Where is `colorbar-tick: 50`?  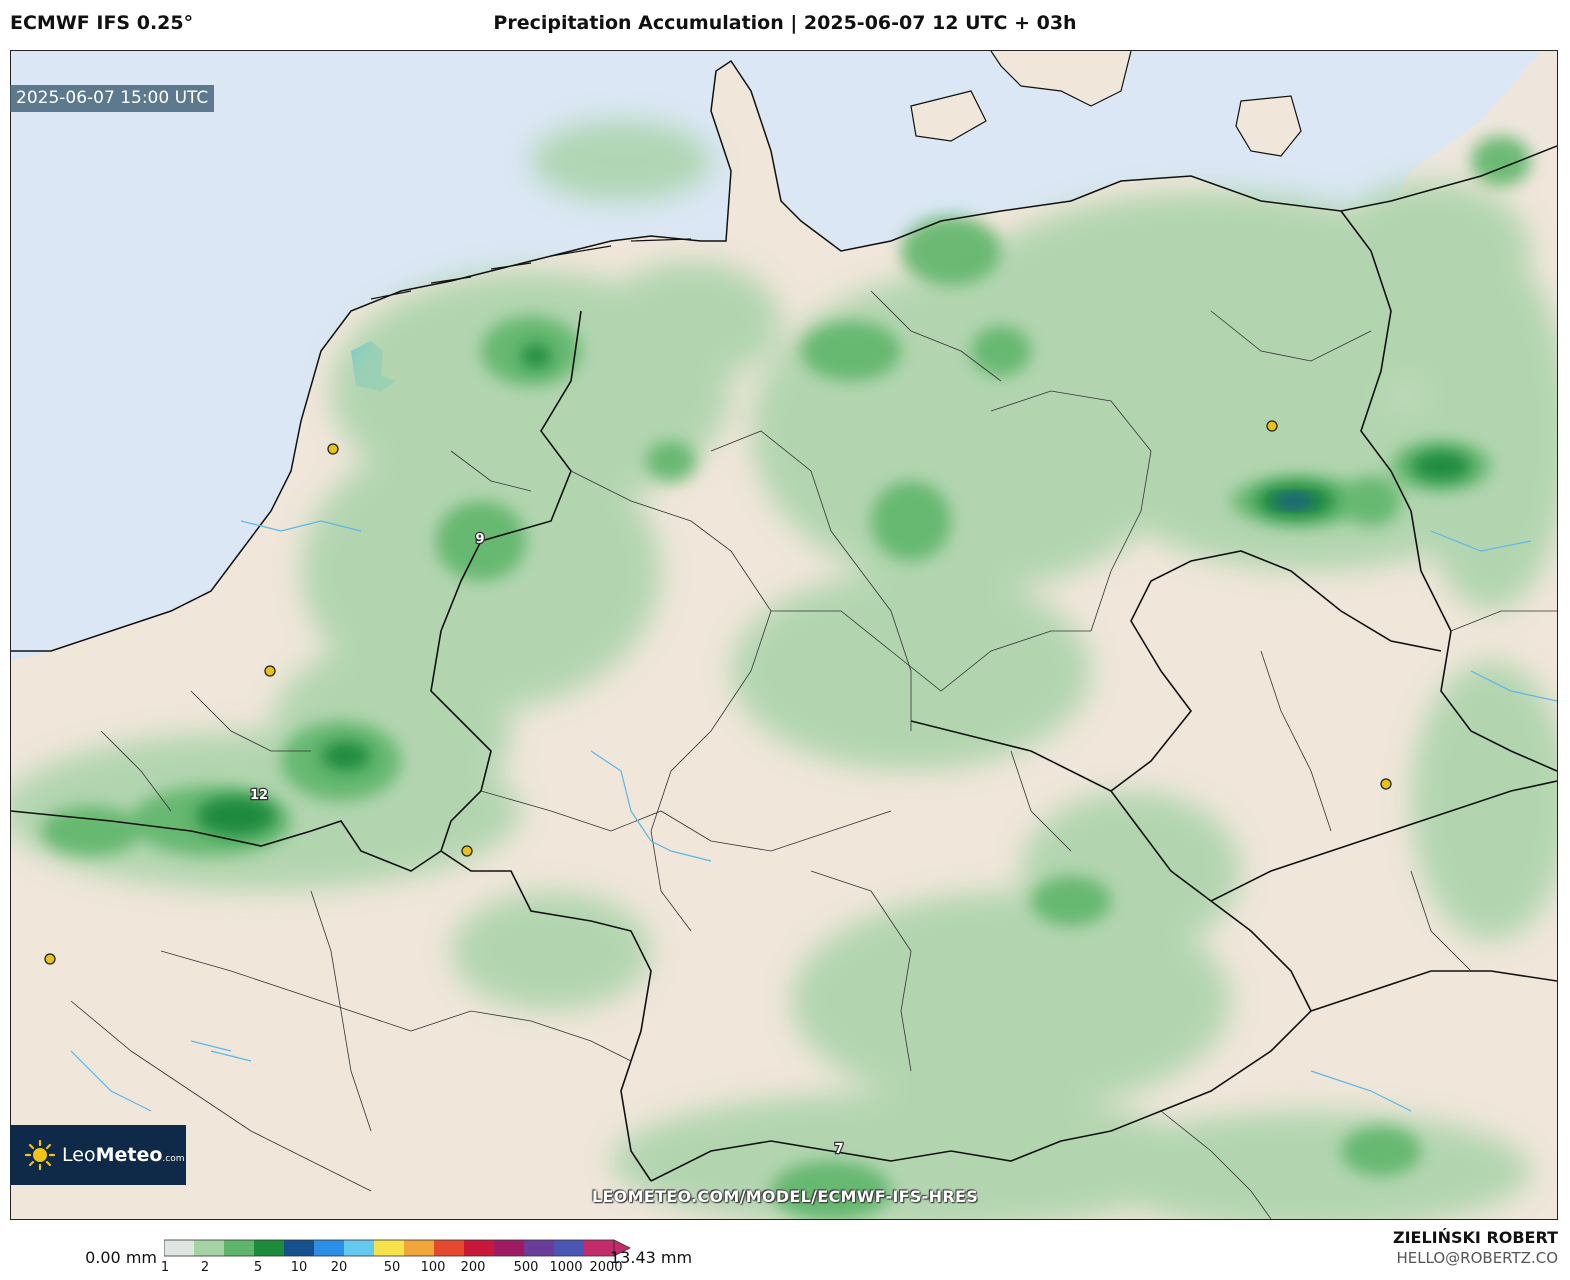
colorbar-tick: 50 is located at coordinates (392, 1267).